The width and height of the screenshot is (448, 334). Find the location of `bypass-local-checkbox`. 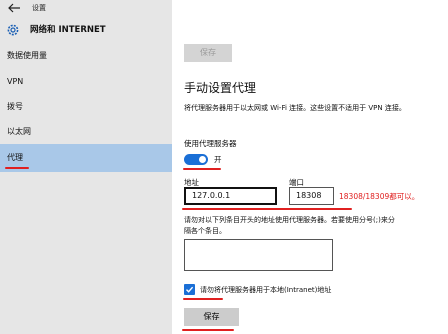

bypass-local-checkbox is located at coordinates (189, 289).